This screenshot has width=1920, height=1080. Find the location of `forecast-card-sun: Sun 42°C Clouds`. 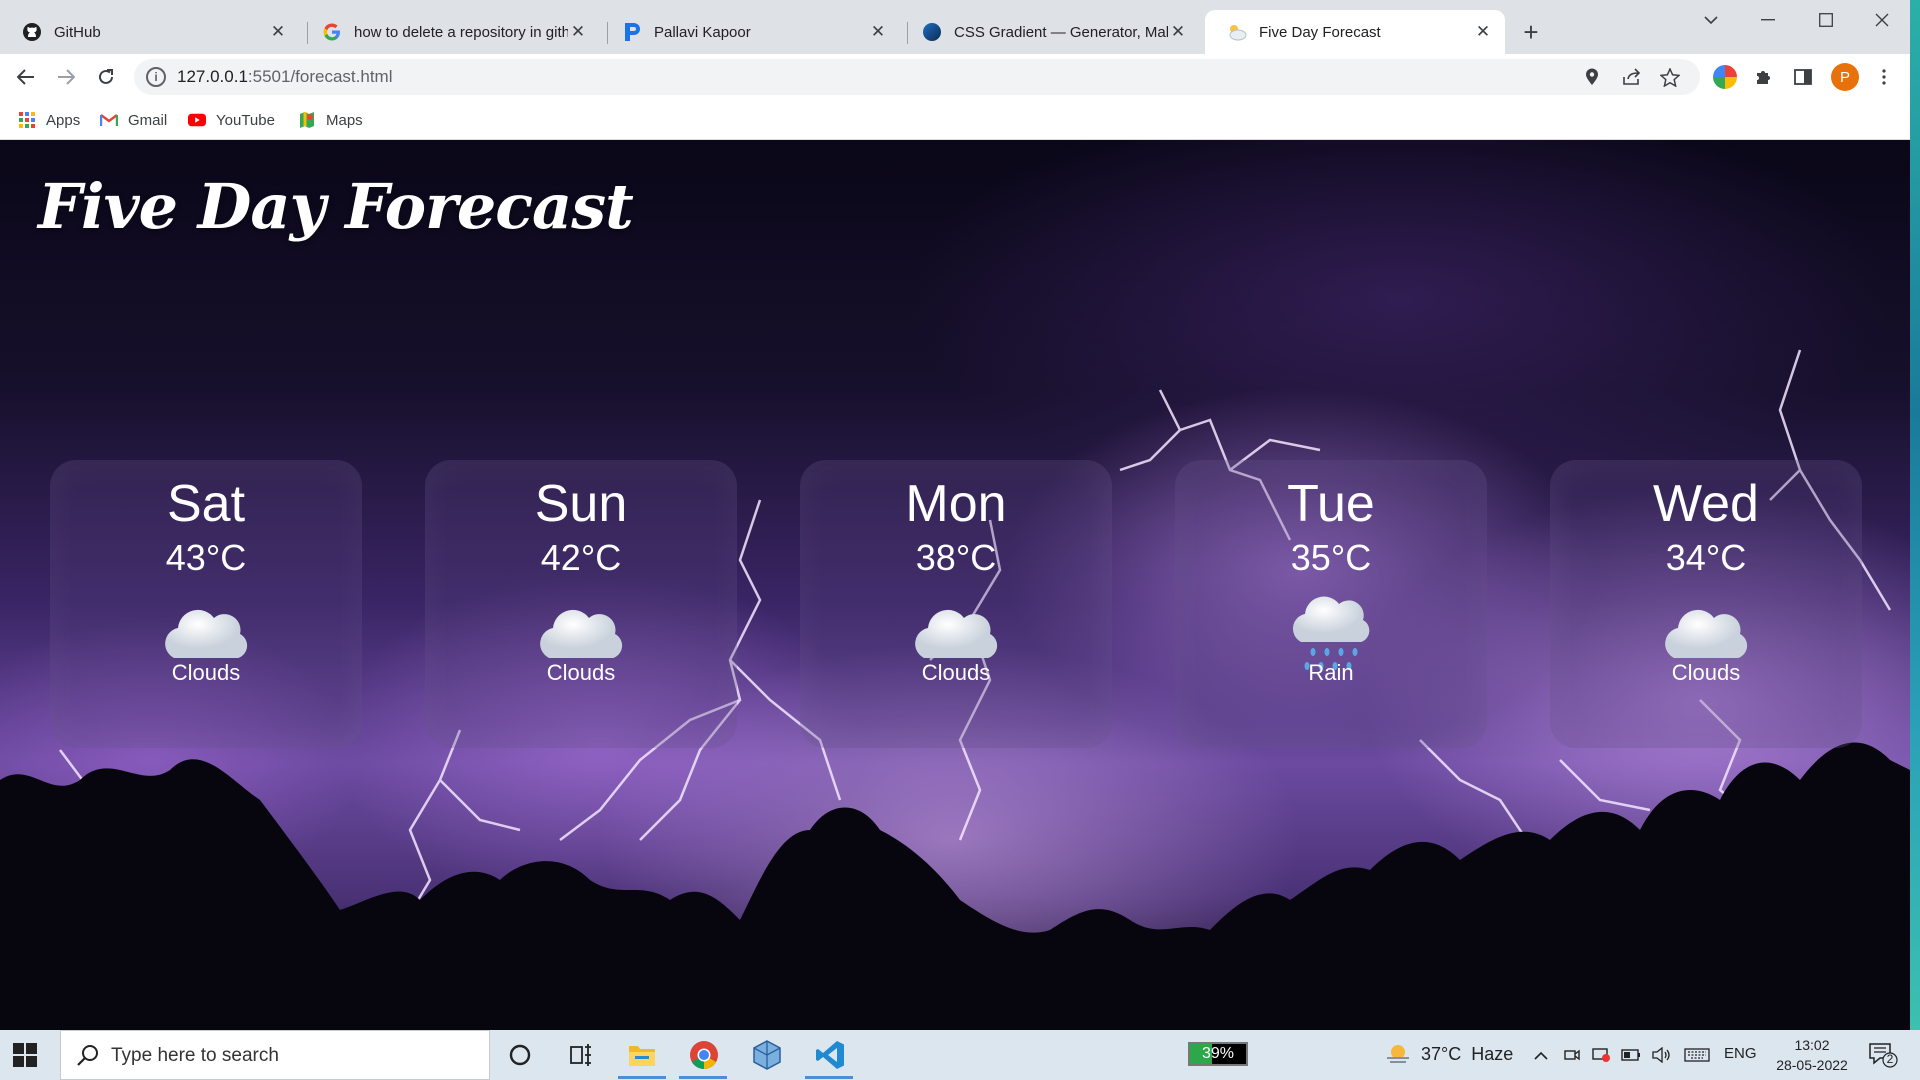

forecast-card-sun: Sun 42°C Clouds is located at coordinates (581, 604).